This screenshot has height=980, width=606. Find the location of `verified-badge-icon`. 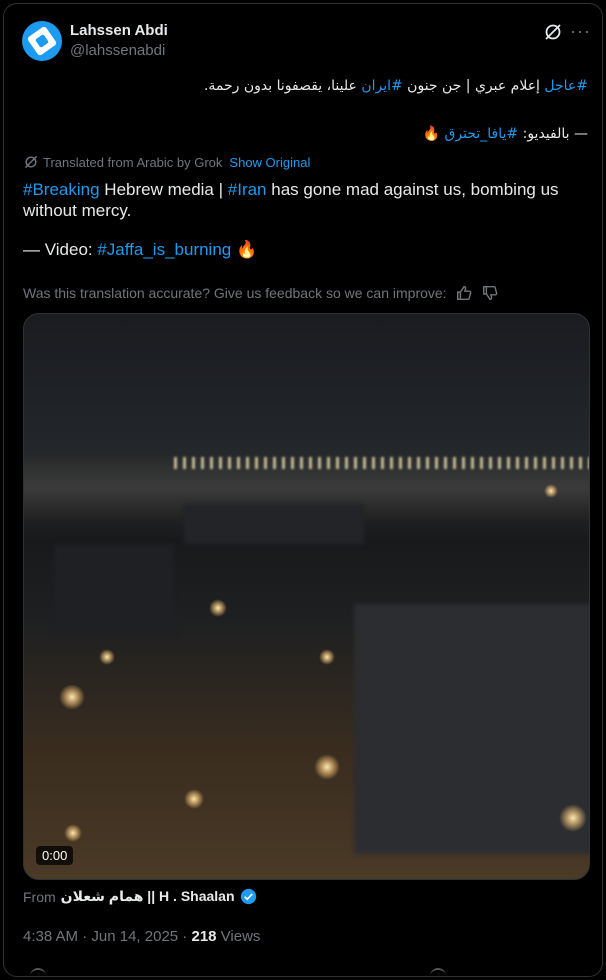

verified-badge-icon is located at coordinates (248, 896).